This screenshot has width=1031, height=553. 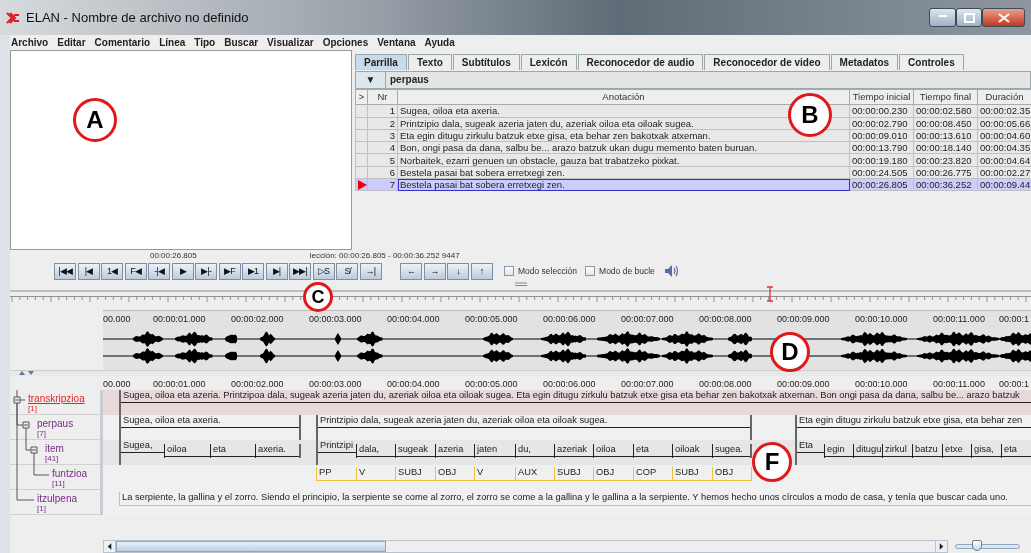 I want to click on media-control-button: ▶, so click(x=182, y=271).